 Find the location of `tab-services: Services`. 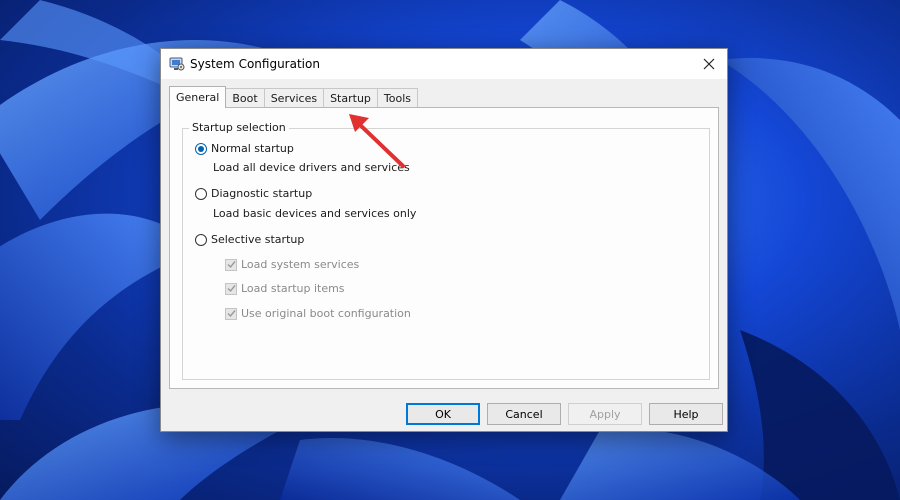

tab-services: Services is located at coordinates (294, 98).